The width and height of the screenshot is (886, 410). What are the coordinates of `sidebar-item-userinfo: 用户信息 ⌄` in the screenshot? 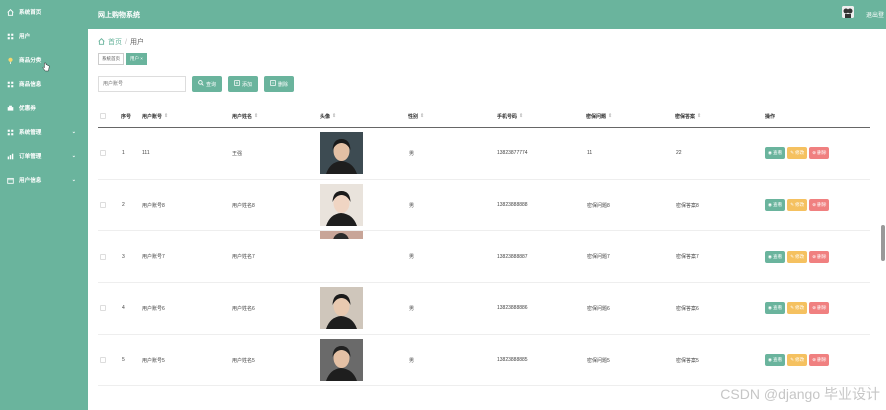 It's located at (44, 180).